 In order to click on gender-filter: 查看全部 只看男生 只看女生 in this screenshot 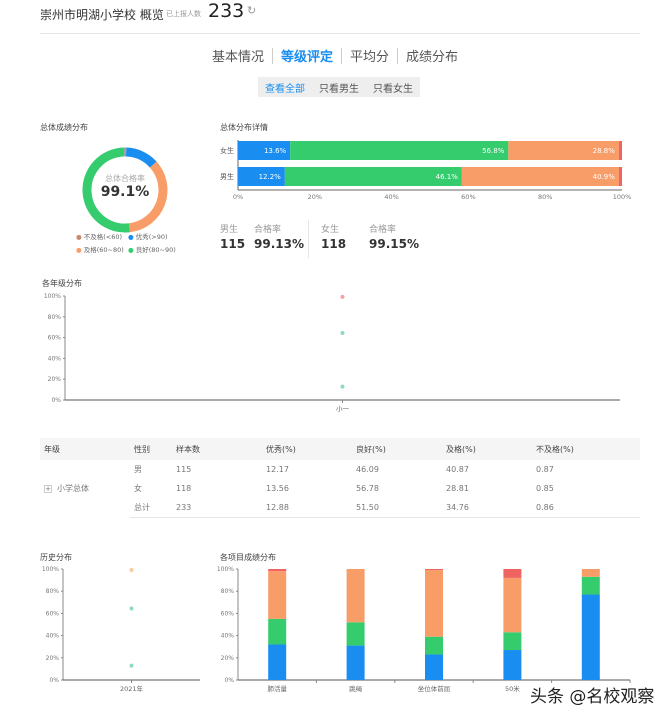, I will do `click(339, 87)`.